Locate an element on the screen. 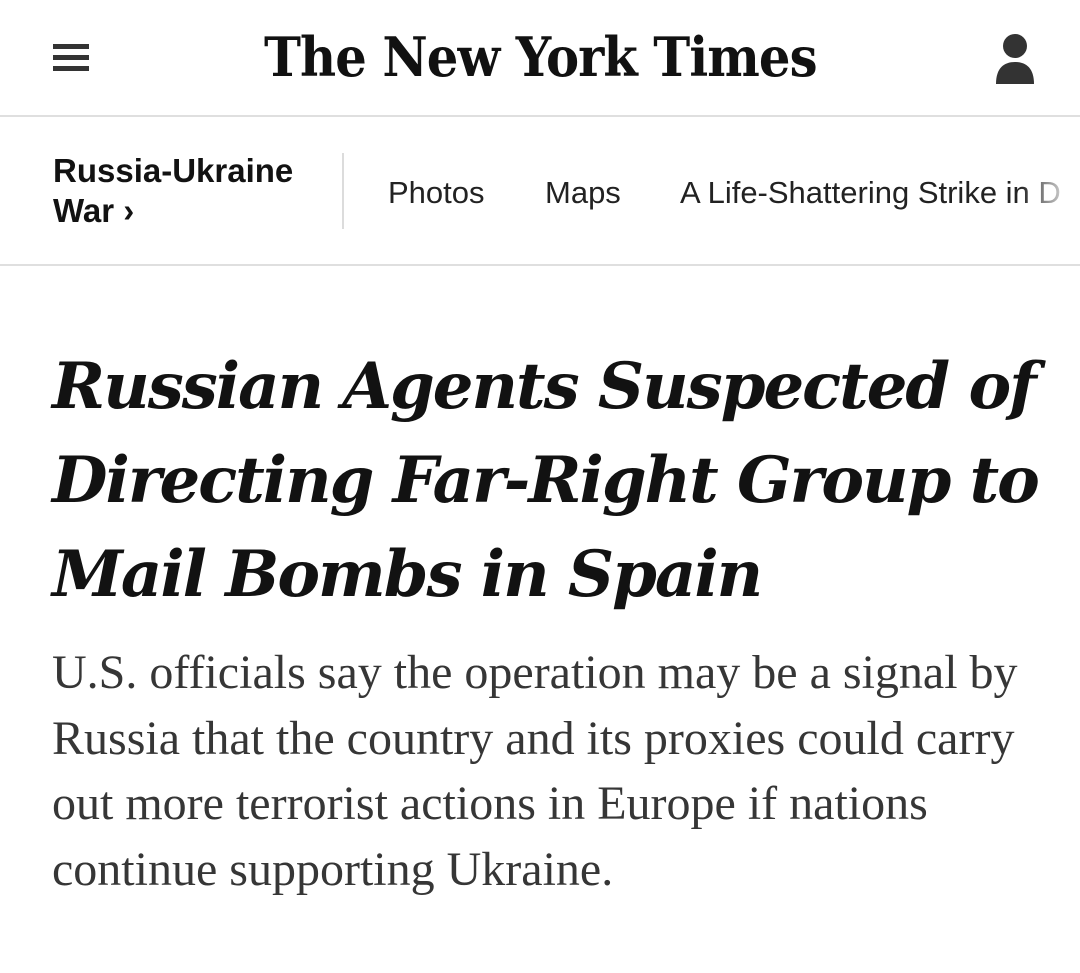  nav-link-maps: Maps is located at coordinates (583, 193).